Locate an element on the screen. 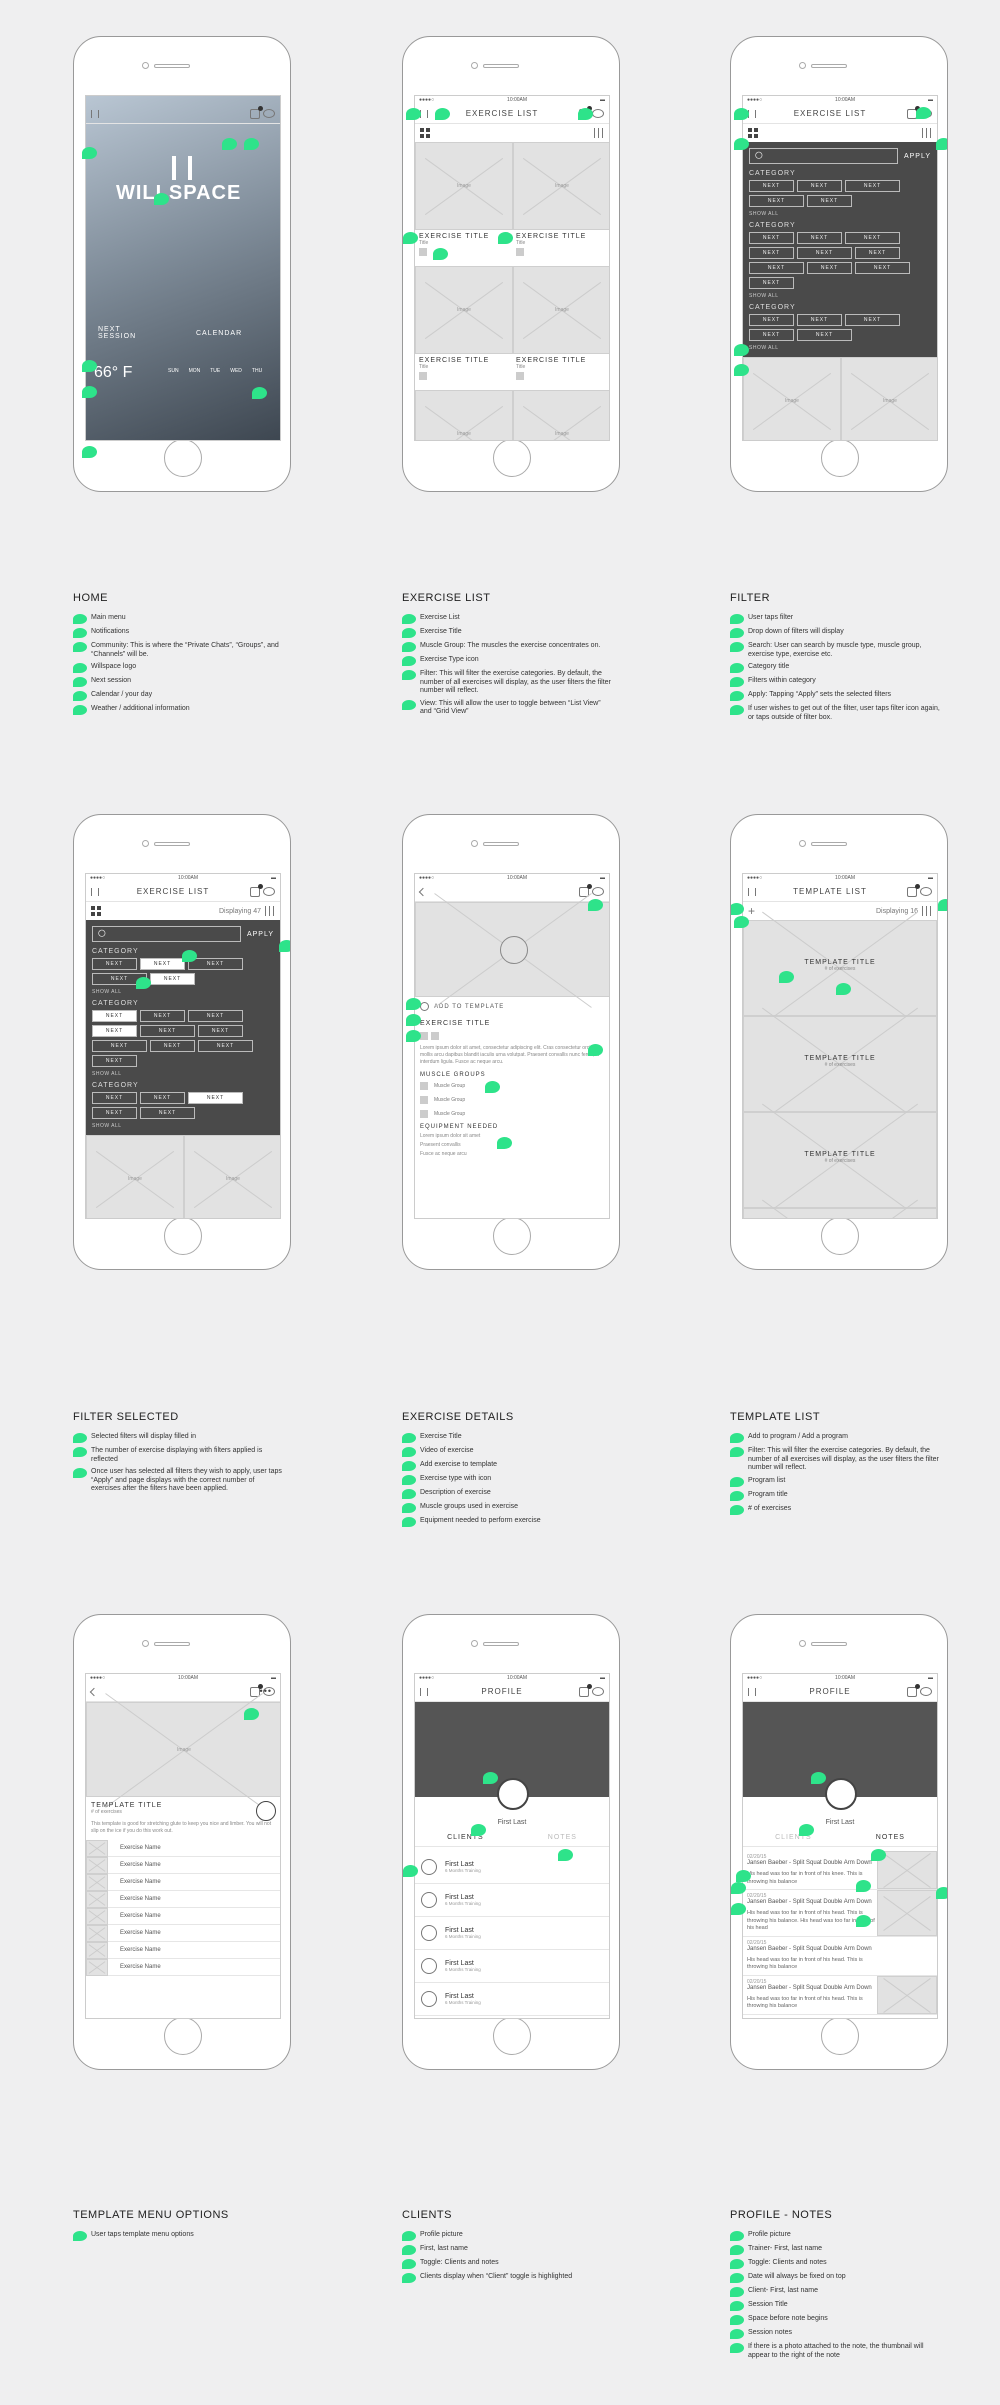 This screenshot has height=2405, width=1000. exercise-video is located at coordinates (512, 949).